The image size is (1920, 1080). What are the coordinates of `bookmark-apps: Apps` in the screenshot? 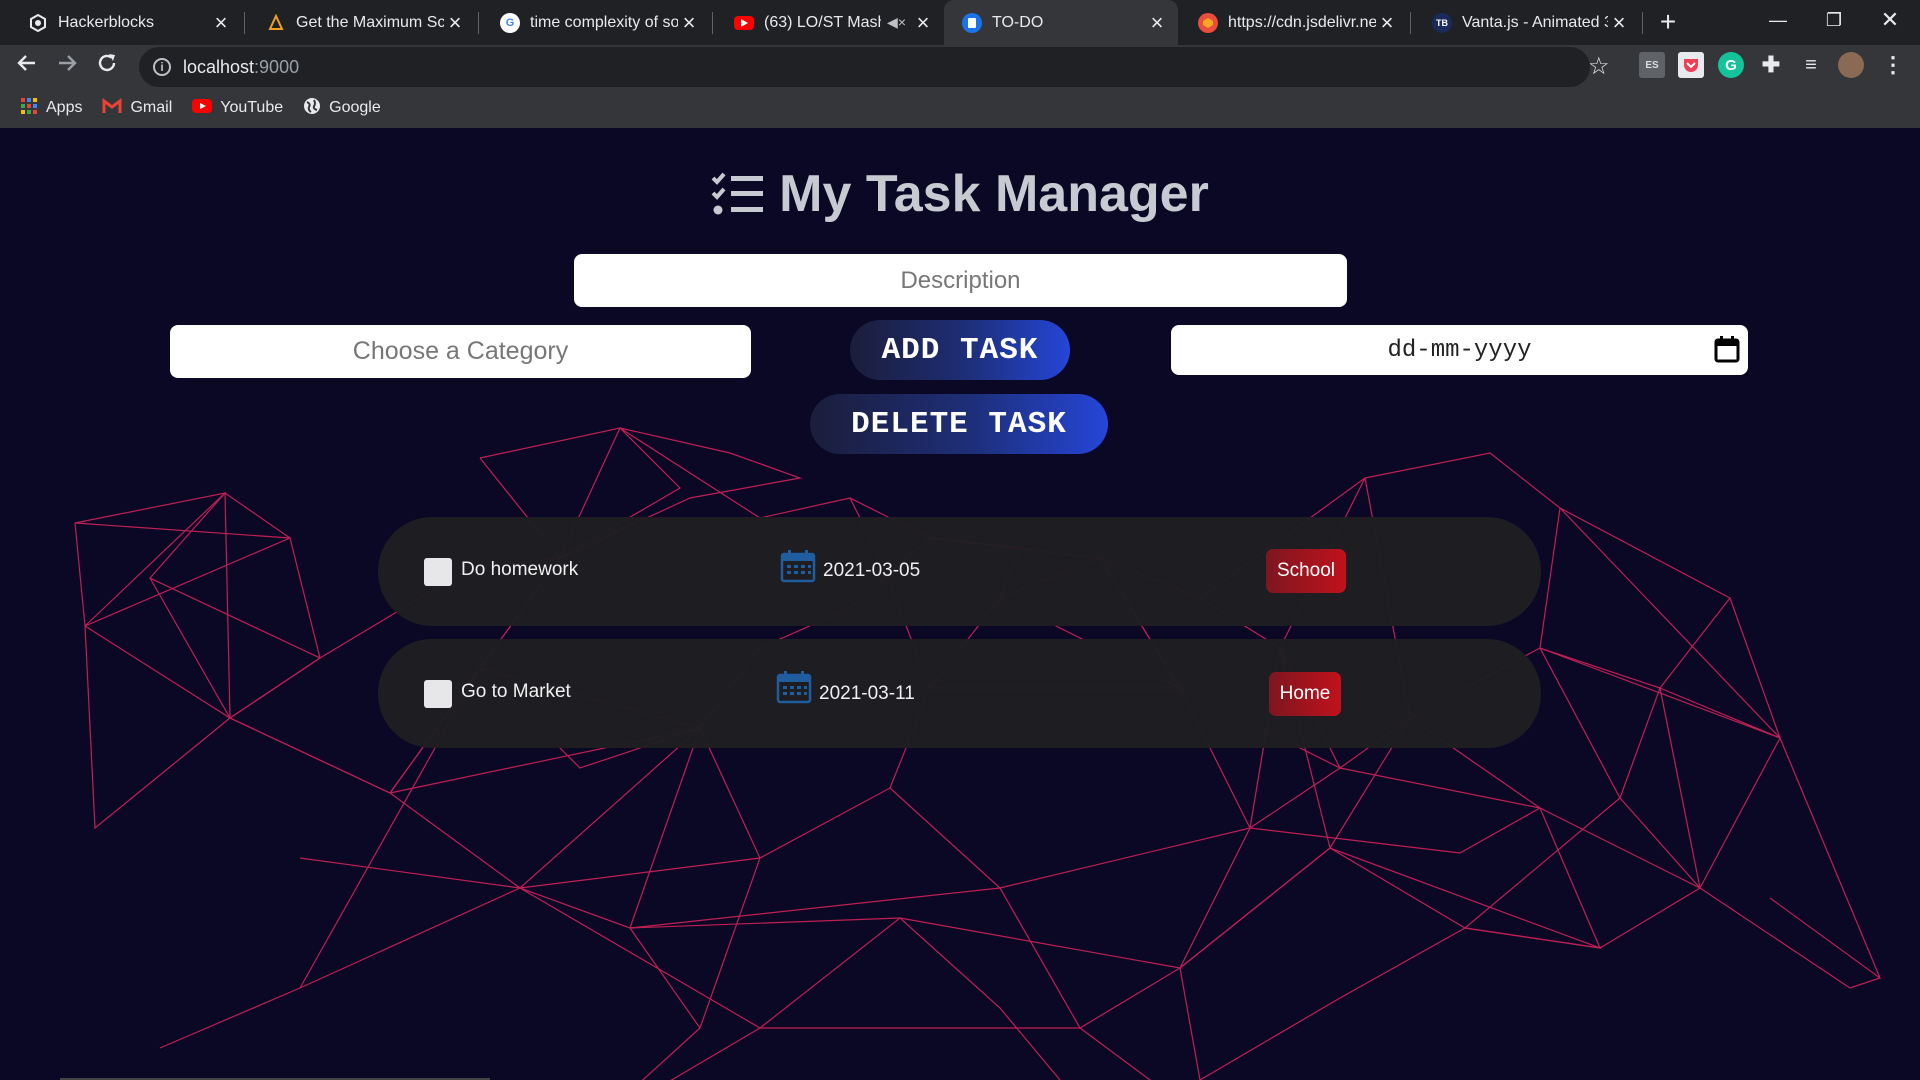 It's located at (51, 108).